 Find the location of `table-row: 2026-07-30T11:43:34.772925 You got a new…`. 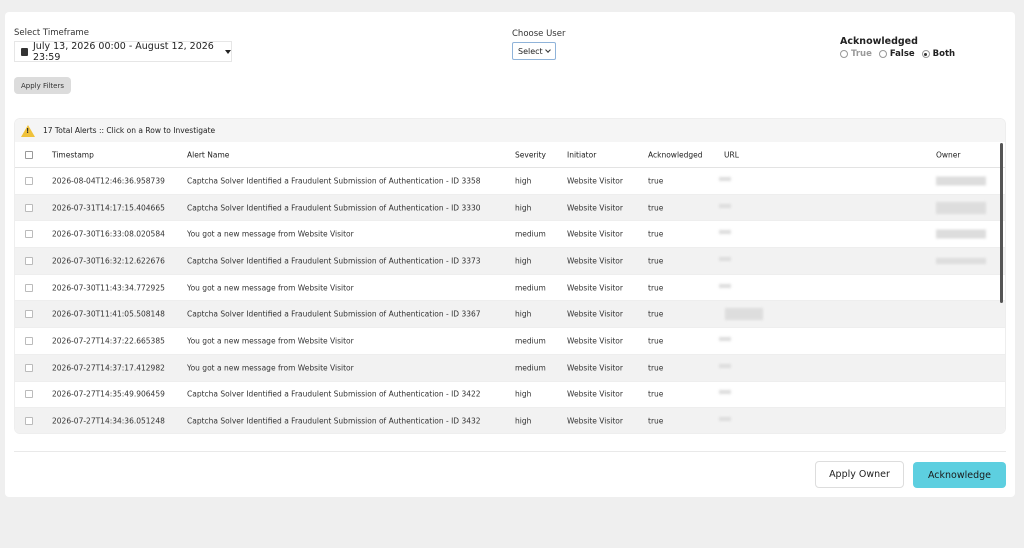

table-row: 2026-07-30T11:43:34.772925 You got a new… is located at coordinates (510, 288).